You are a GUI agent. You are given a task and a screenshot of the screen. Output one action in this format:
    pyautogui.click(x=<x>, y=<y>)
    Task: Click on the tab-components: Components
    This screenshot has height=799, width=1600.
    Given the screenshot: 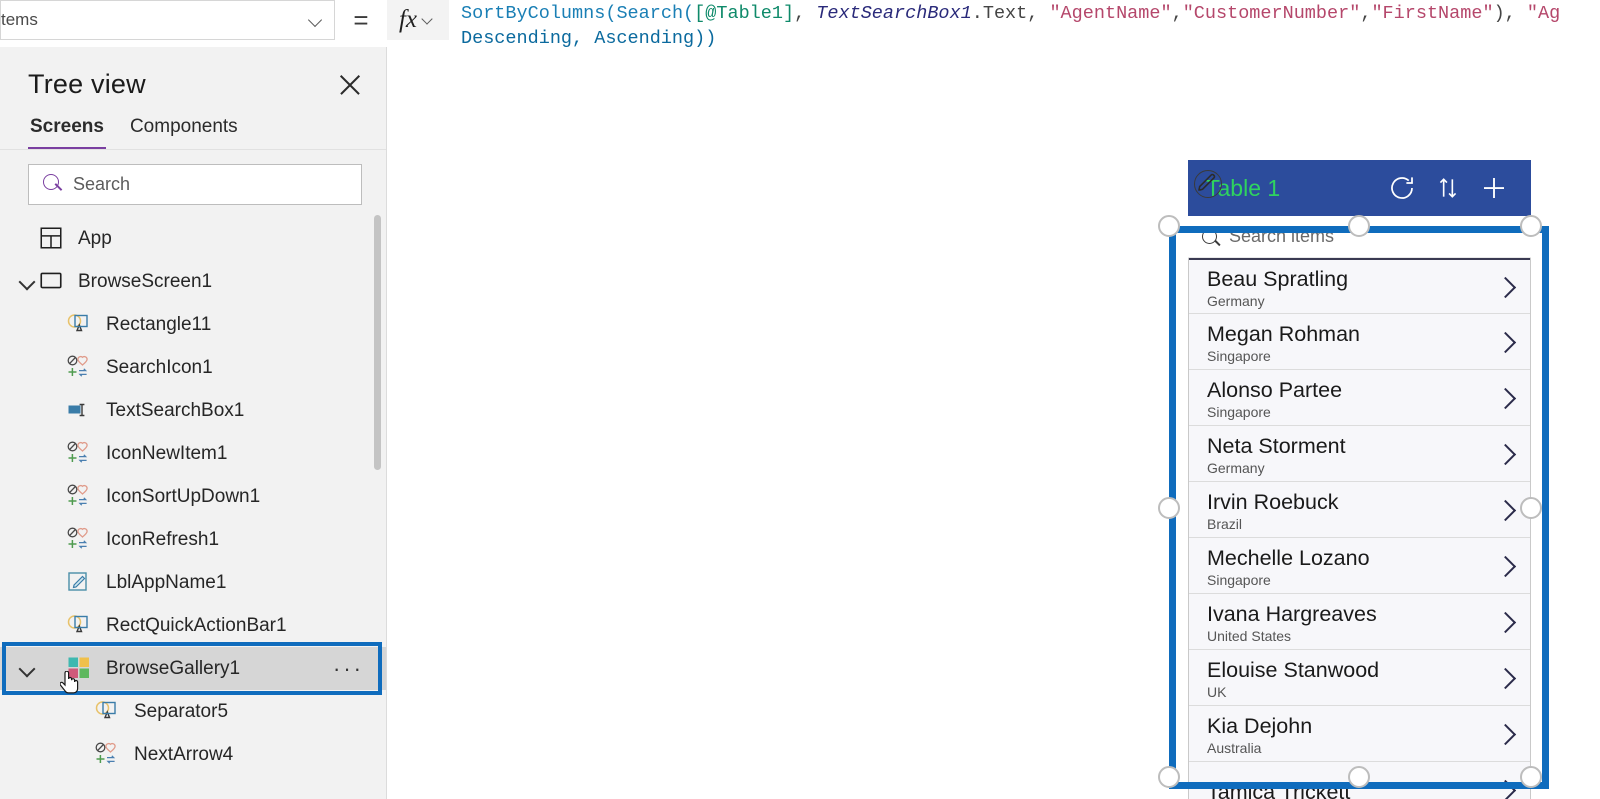 What is the action you would take?
    pyautogui.click(x=184, y=131)
    